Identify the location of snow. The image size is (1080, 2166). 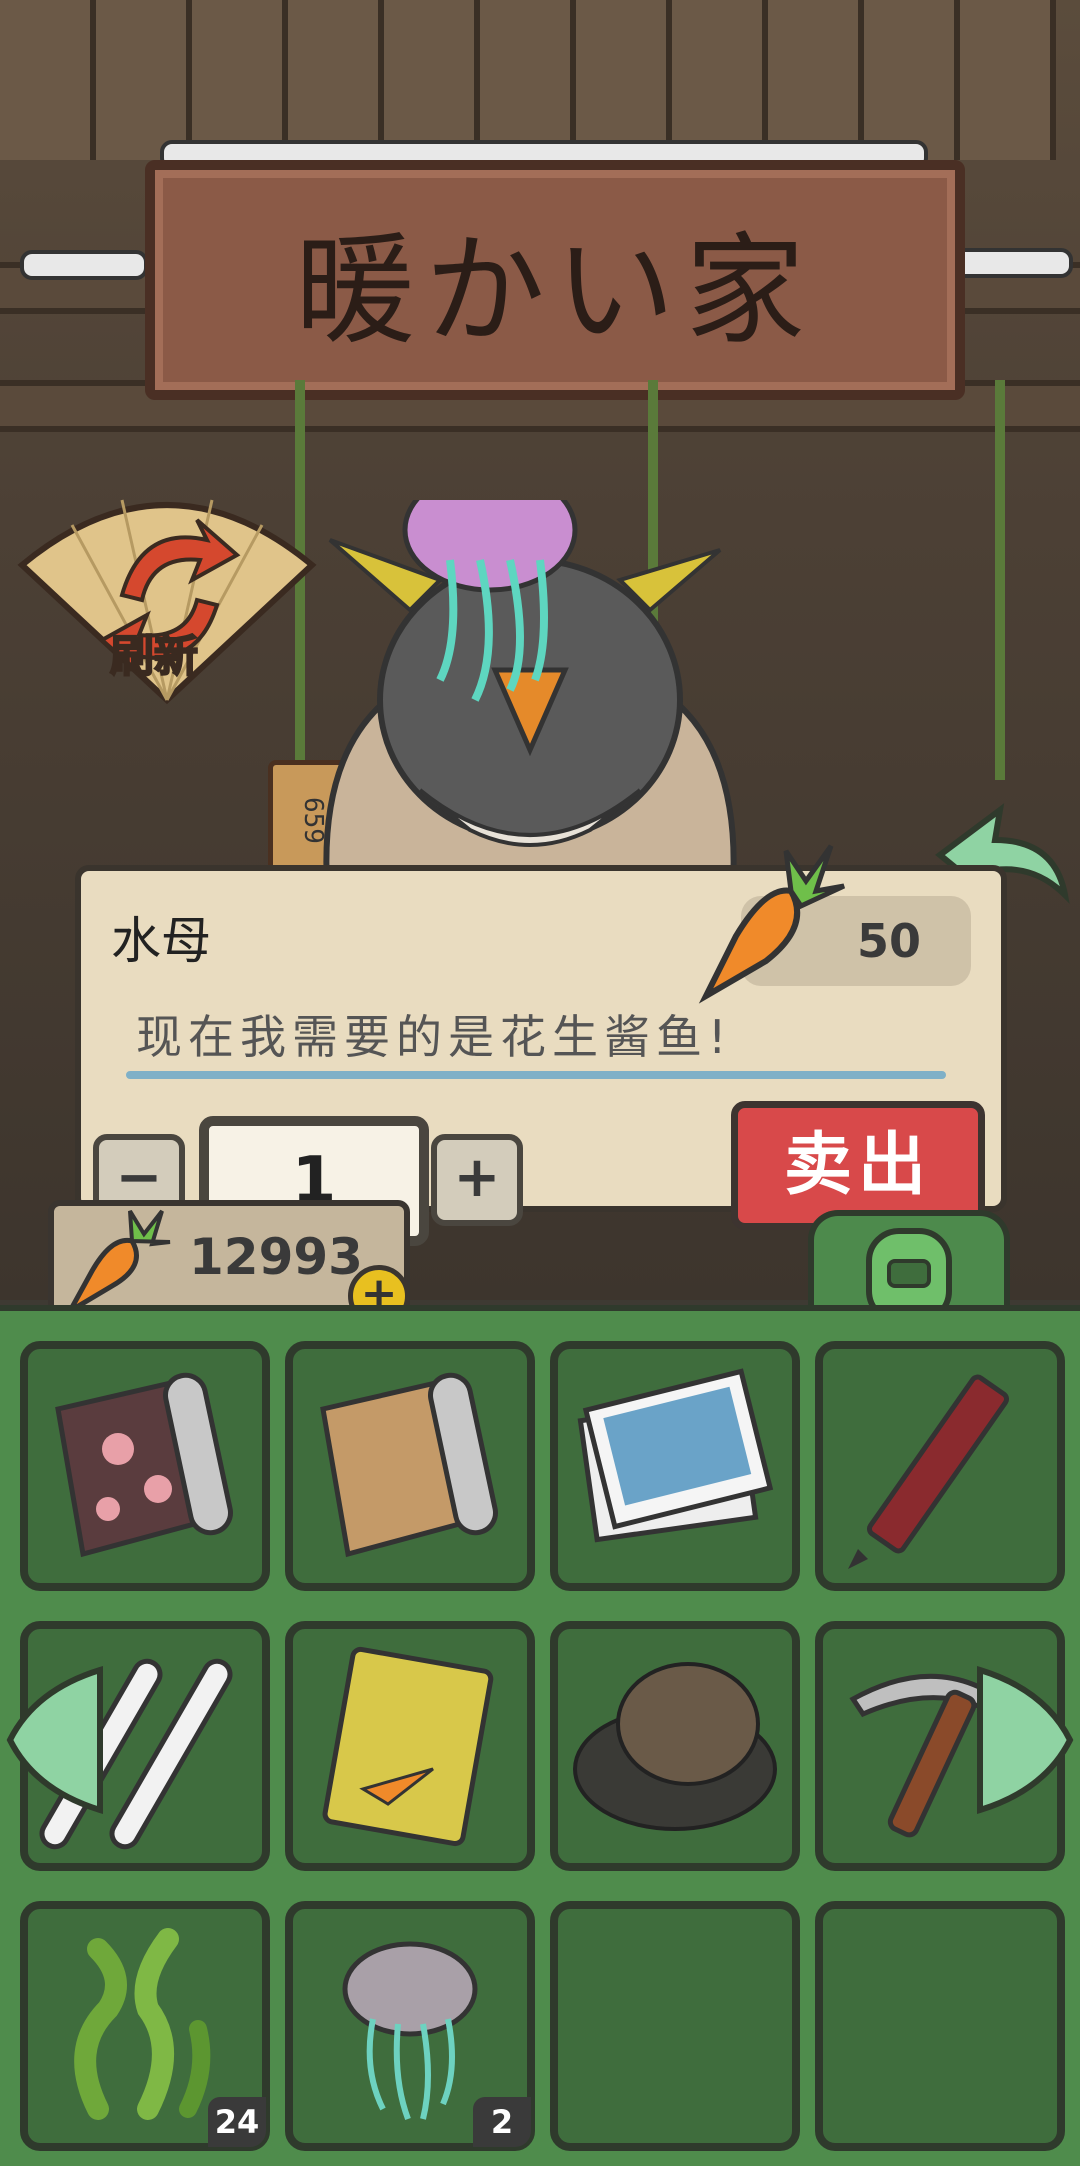
(84, 265).